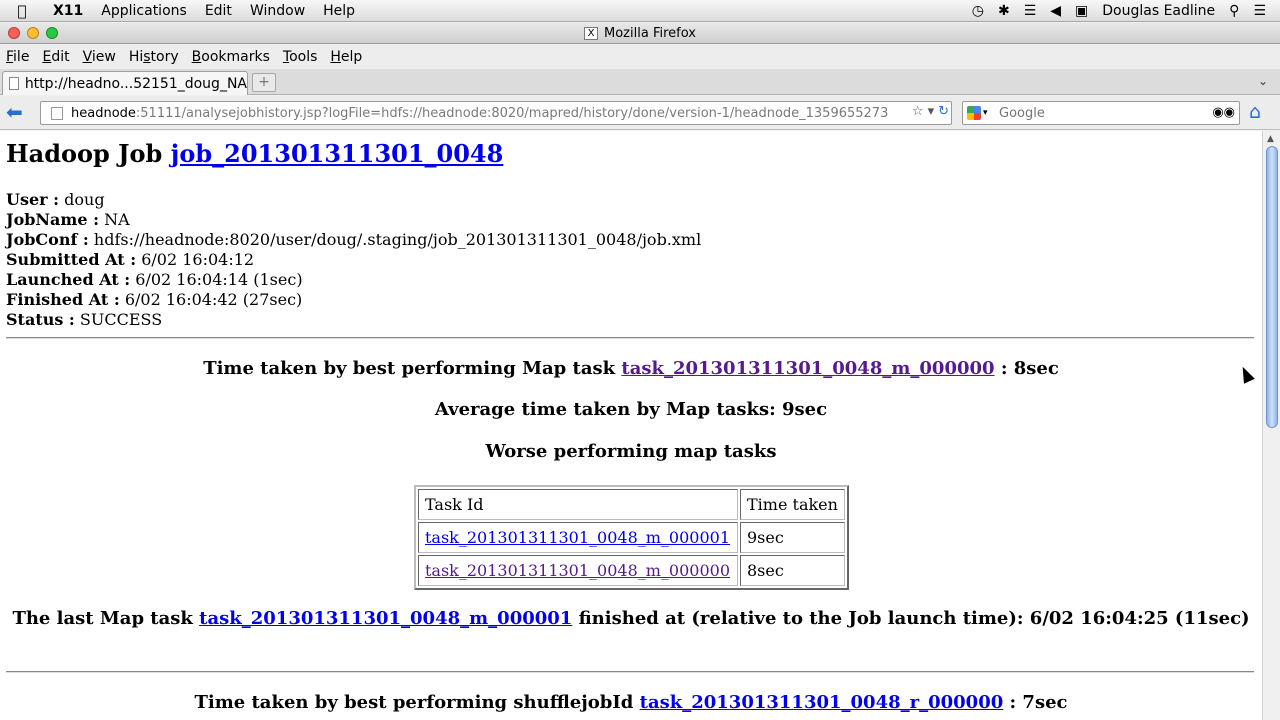 This screenshot has height=720, width=1280. I want to click on tab-list-icon: ⌄, so click(1263, 81).